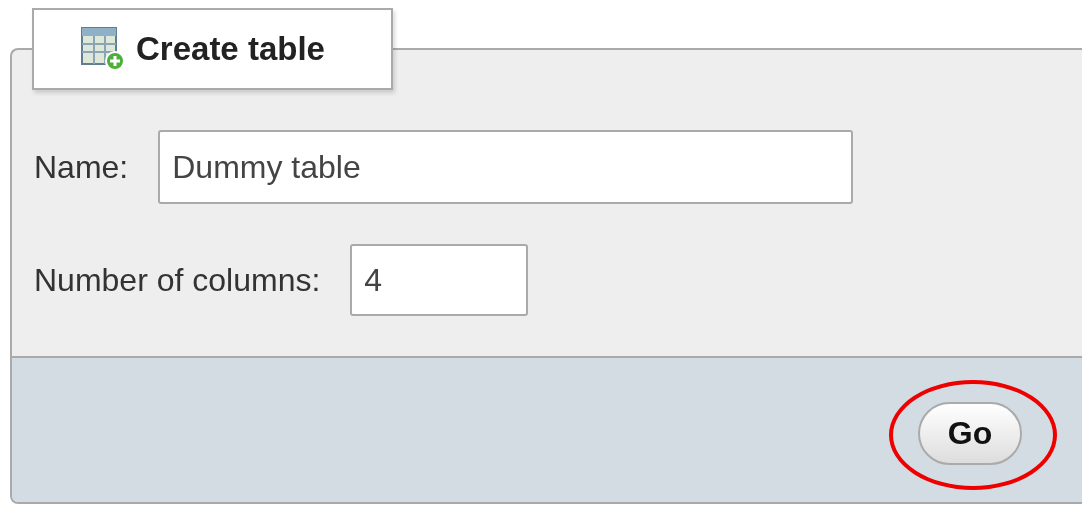  I want to click on field-label: Number of columns:, so click(177, 280).